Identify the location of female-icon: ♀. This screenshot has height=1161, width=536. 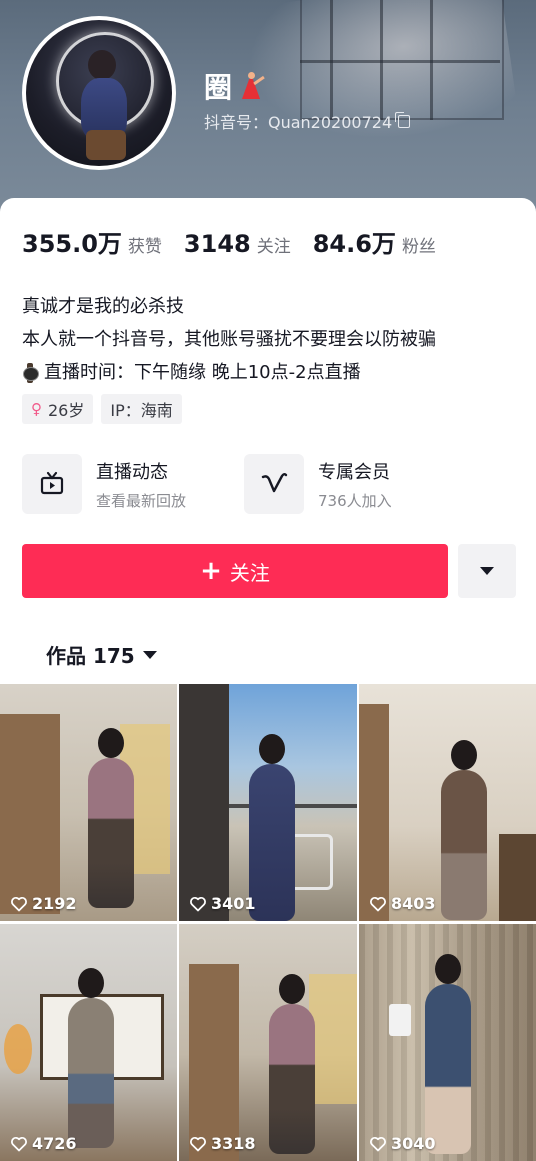
(36, 409).